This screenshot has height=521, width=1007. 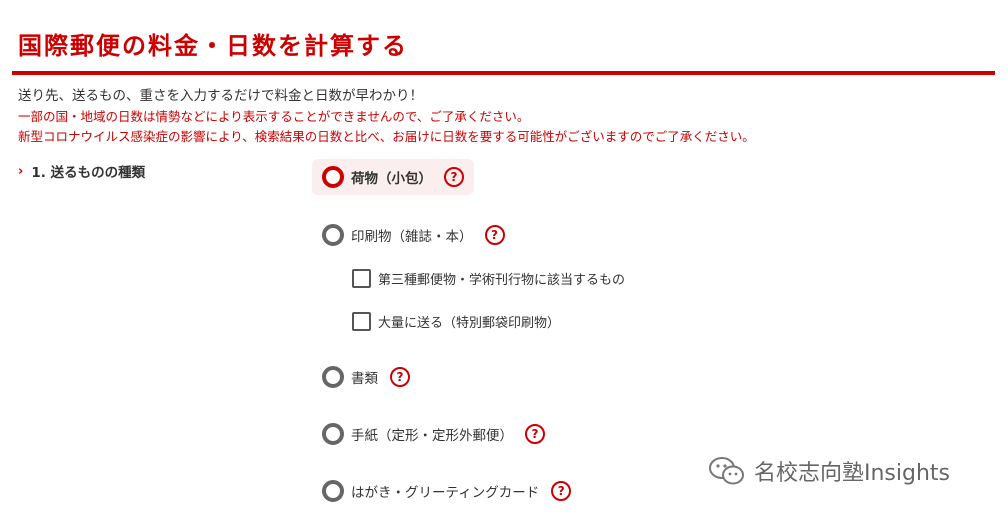 What do you see at coordinates (333, 177) in the screenshot?
I see `radio-selected-icon` at bounding box center [333, 177].